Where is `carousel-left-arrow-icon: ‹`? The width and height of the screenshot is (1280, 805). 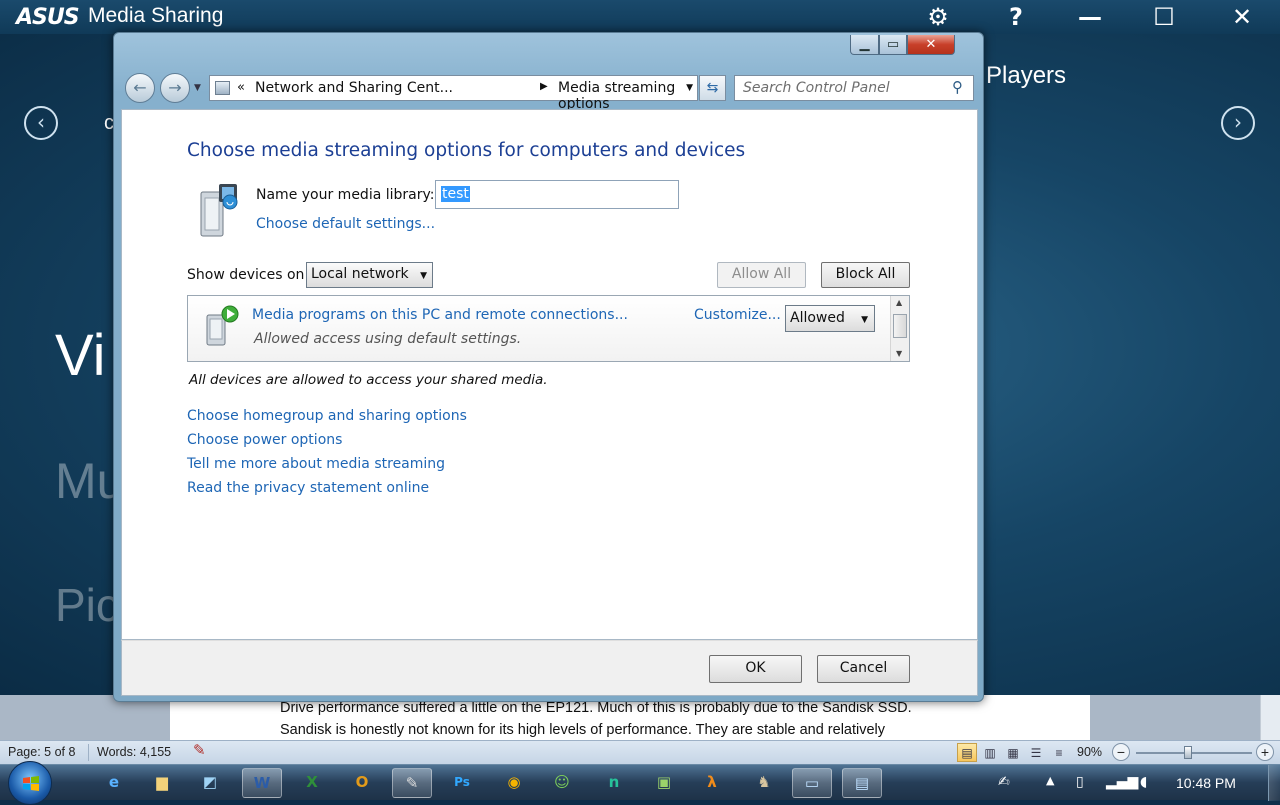 carousel-left-arrow-icon: ‹ is located at coordinates (41, 123).